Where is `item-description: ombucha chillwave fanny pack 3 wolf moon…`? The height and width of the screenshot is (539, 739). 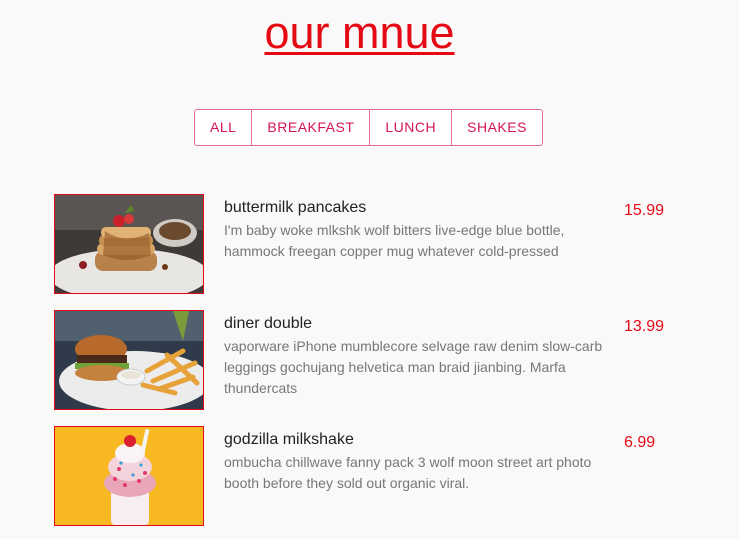
item-description: ombucha chillwave fanny pack 3 wolf moon… is located at coordinates (408, 472).